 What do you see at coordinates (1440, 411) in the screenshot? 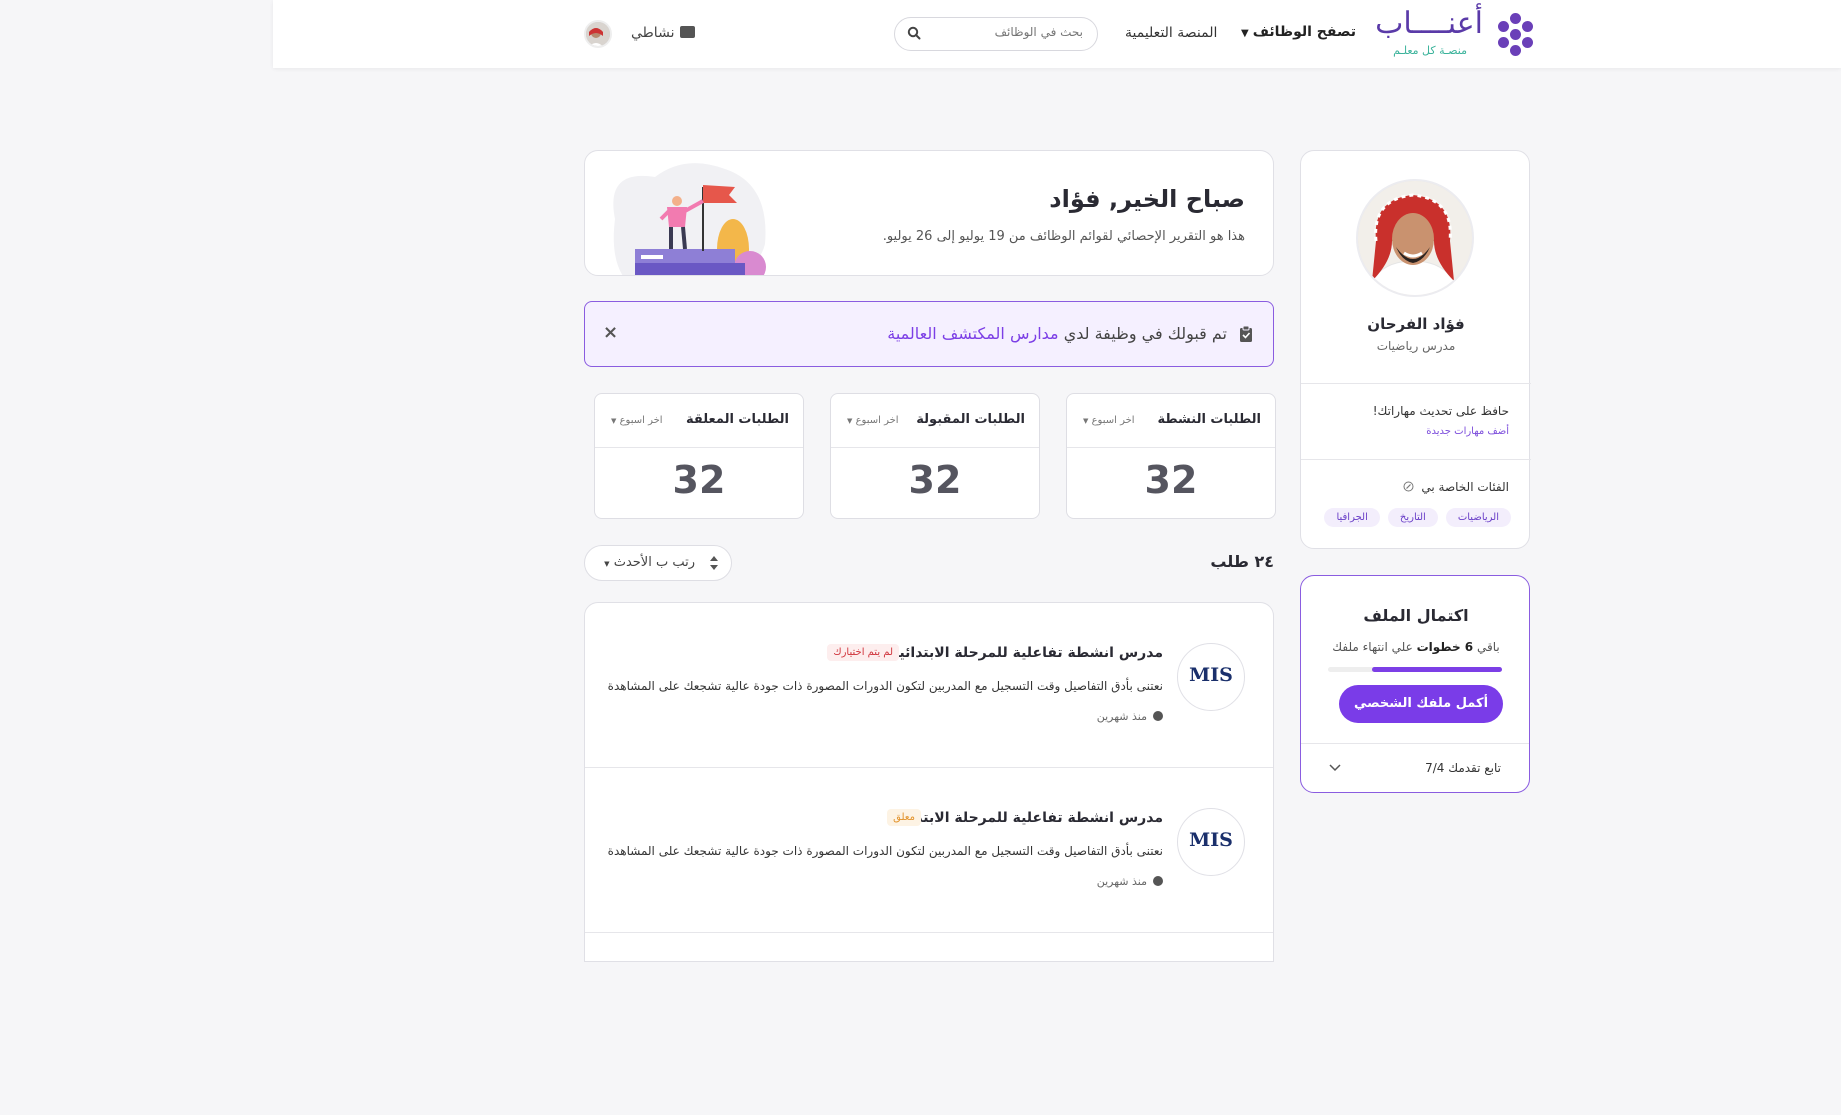
I see `skills-message: حافظ على تحديث مهاراتك!` at bounding box center [1440, 411].